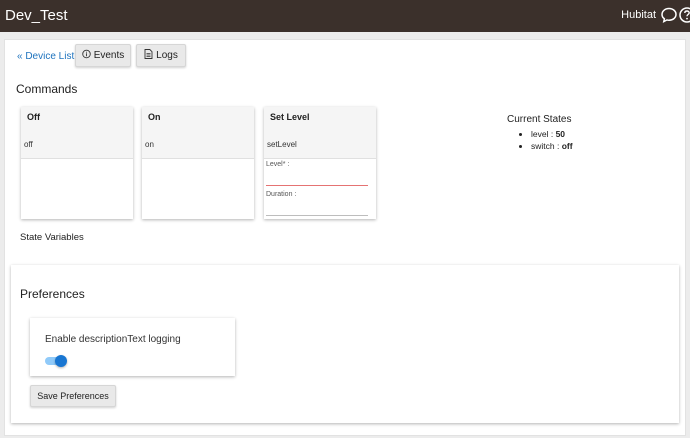  Describe the element at coordinates (278, 164) in the screenshot. I see `level-param-label: Level* :` at that location.